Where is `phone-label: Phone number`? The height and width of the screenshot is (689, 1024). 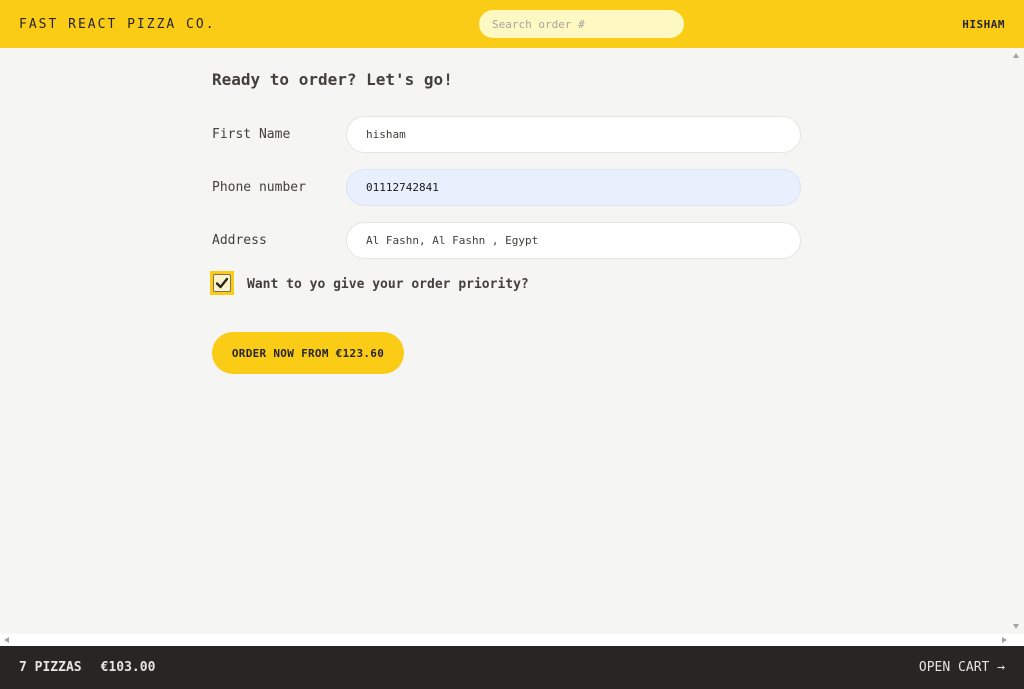 phone-label: Phone number is located at coordinates (259, 187).